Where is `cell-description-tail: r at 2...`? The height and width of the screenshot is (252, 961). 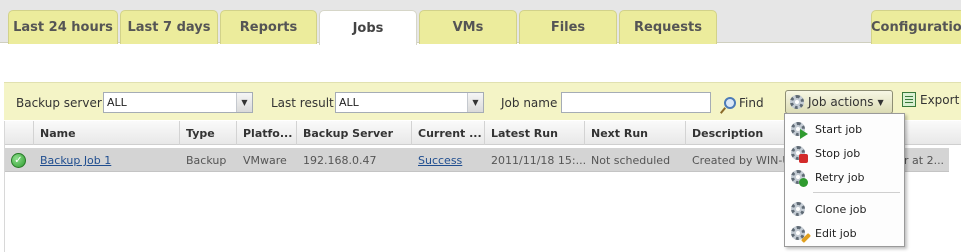 cell-description-tail: r at 2... is located at coordinates (924, 160).